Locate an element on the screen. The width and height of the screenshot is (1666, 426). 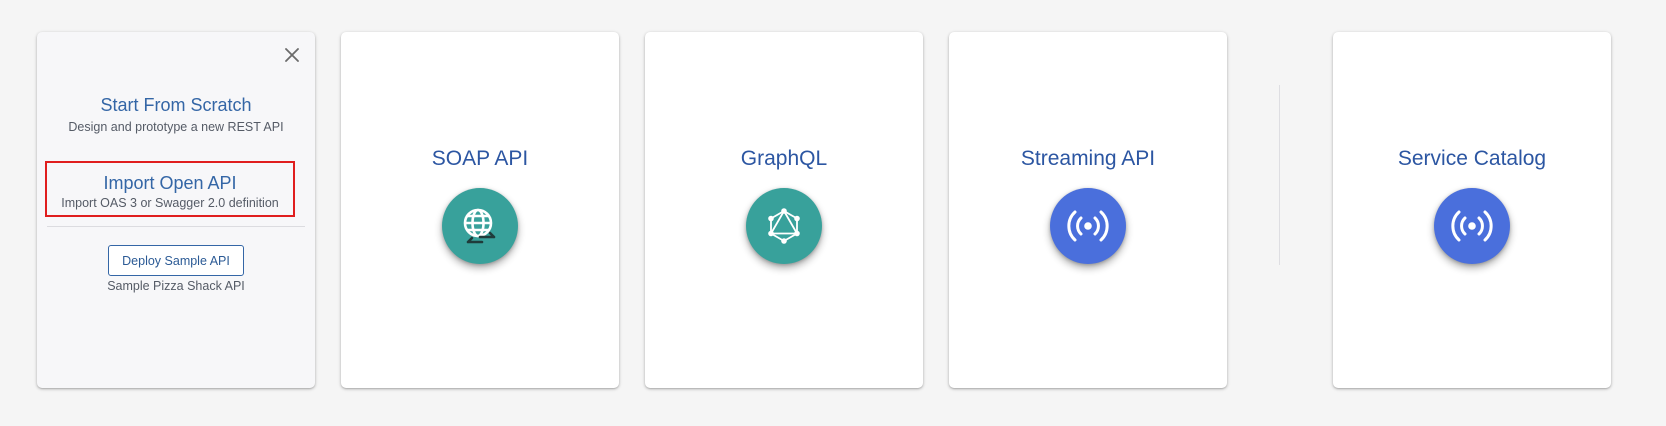
import-open-api-description: Import OAS 3 or Swagger 2.0 definition is located at coordinates (170, 203).